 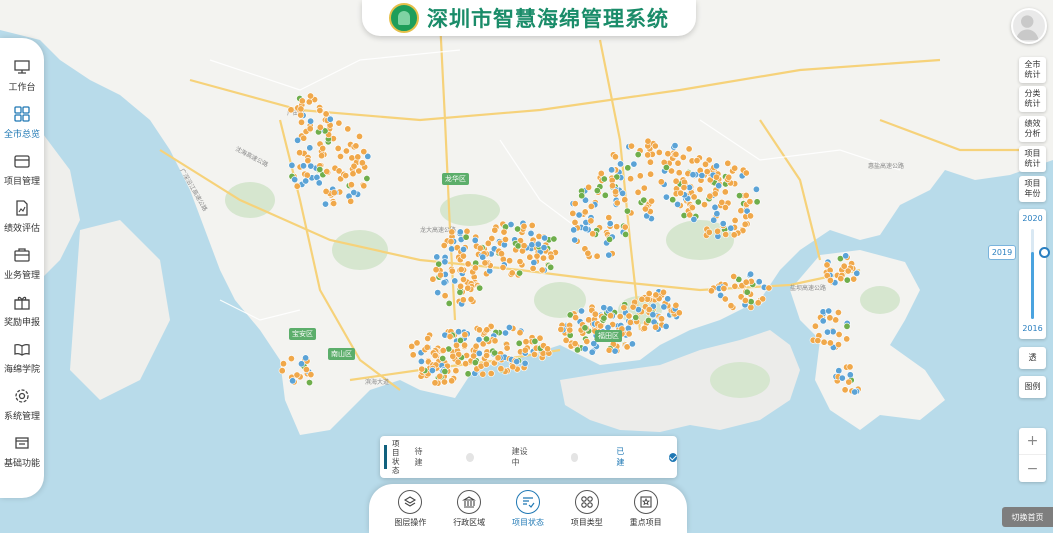 What do you see at coordinates (564, 457) in the screenshot?
I see `status-filter-building: 建设中` at bounding box center [564, 457].